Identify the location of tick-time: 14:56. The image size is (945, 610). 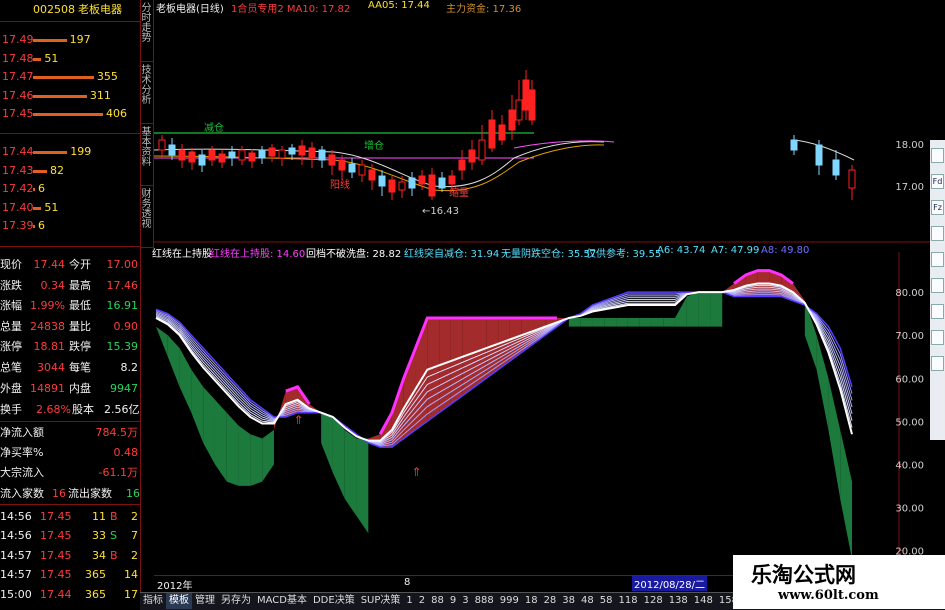
(16, 536).